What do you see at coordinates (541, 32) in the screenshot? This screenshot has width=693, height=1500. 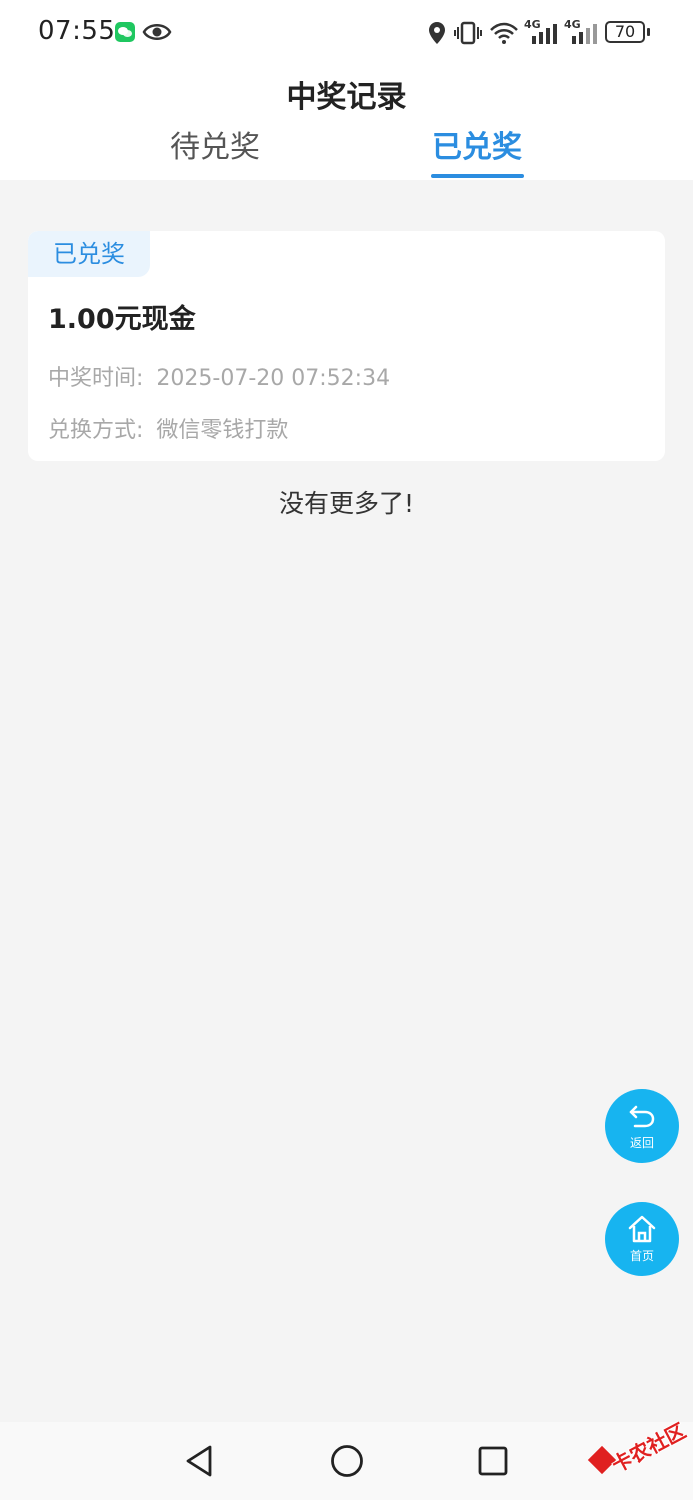 I see `cell-signal-1-icon: 4G` at bounding box center [541, 32].